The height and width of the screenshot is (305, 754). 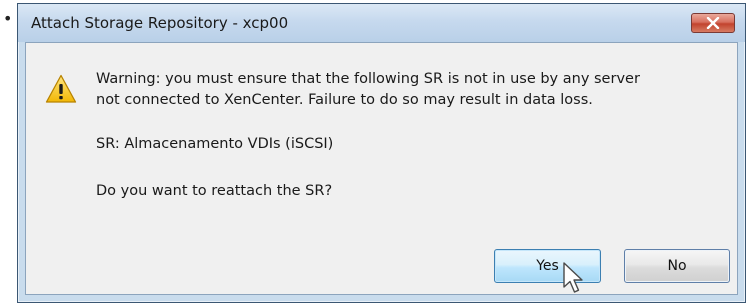 I want to click on dialog-titlebar: Attach Storage Repository - xcp00, so click(x=381, y=23).